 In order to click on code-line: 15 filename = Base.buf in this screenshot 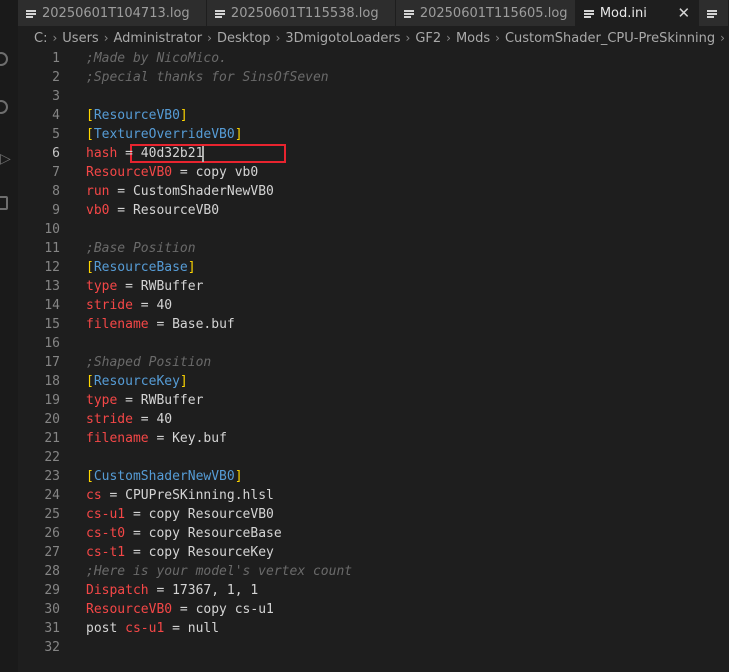, I will do `click(373, 324)`.